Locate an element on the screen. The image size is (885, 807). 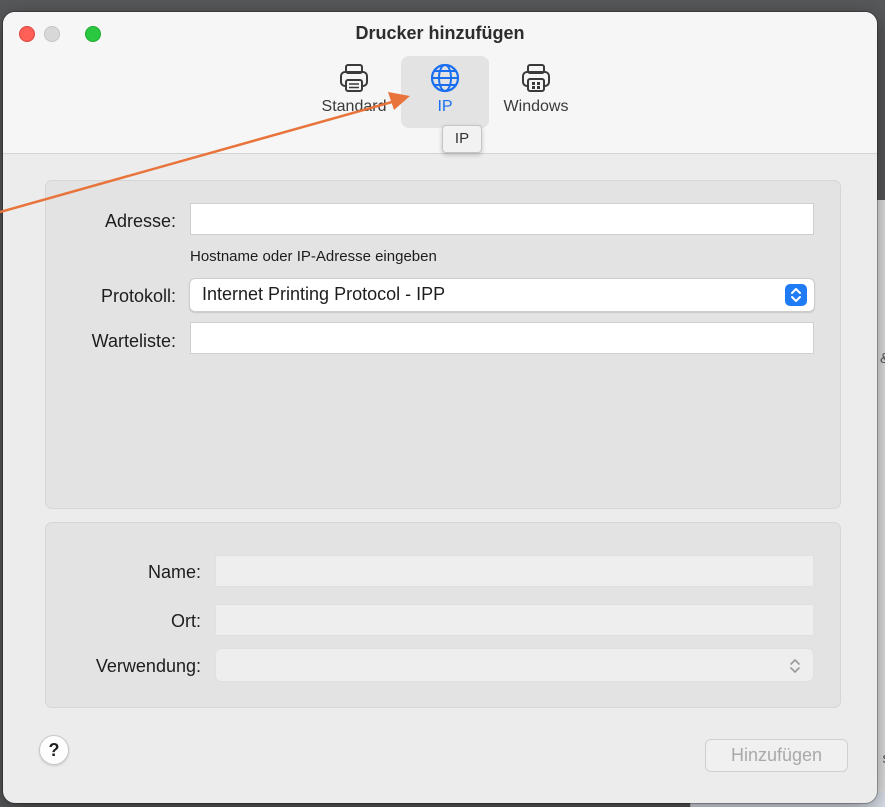
windows-printer-icon is located at coordinates (536, 78).